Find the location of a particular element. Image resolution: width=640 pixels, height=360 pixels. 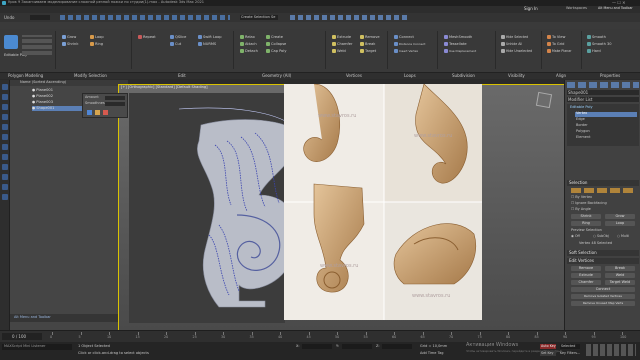

unhide-all-button: Unhide All is located at coordinates (511, 44).